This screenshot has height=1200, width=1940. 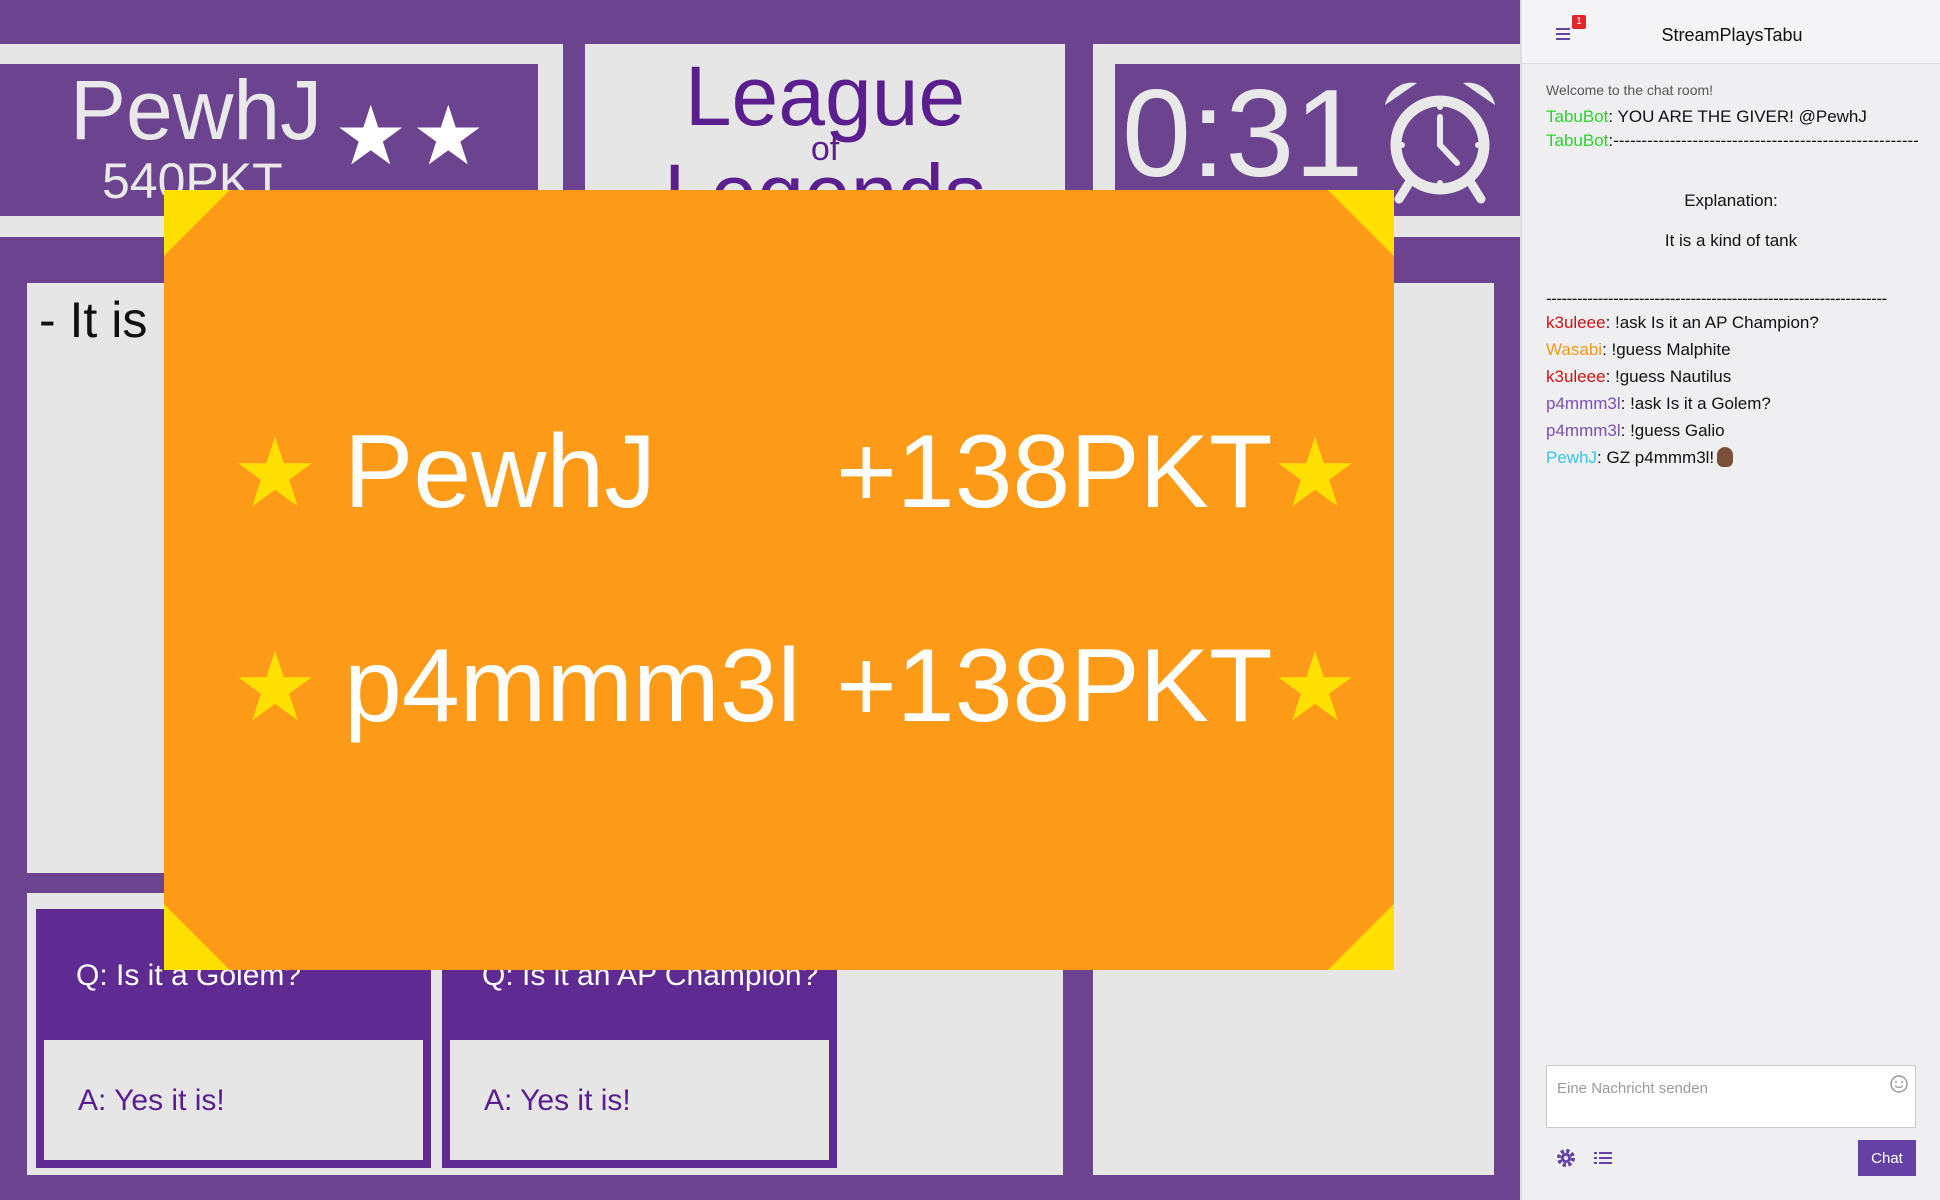 I want to click on chat-message: k3uleee: !guess Nautilus, so click(x=1638, y=377).